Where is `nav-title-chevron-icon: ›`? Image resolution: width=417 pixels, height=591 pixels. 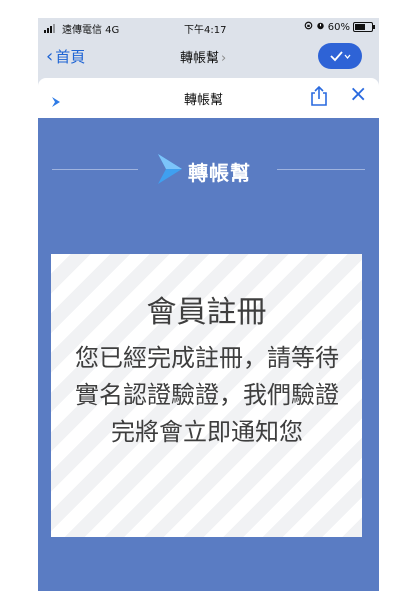
nav-title-chevron-icon: › is located at coordinates (224, 58).